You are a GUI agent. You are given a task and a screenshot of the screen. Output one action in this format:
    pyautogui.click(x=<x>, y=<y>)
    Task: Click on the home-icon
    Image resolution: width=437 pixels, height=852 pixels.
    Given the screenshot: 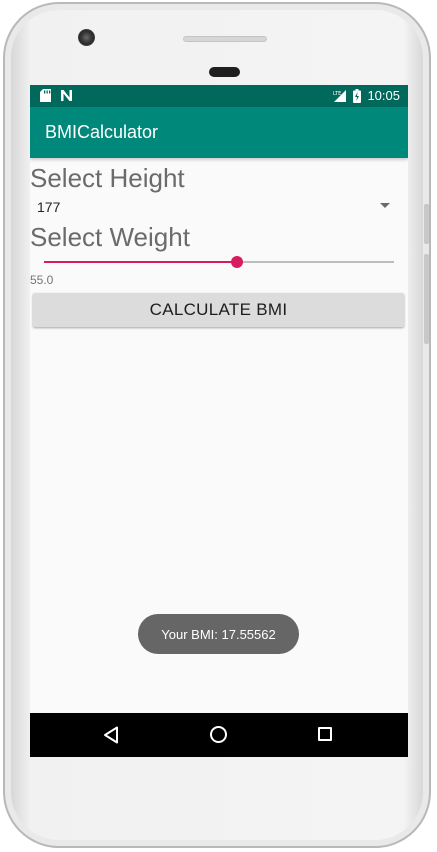 What is the action you would take?
    pyautogui.click(x=218, y=734)
    